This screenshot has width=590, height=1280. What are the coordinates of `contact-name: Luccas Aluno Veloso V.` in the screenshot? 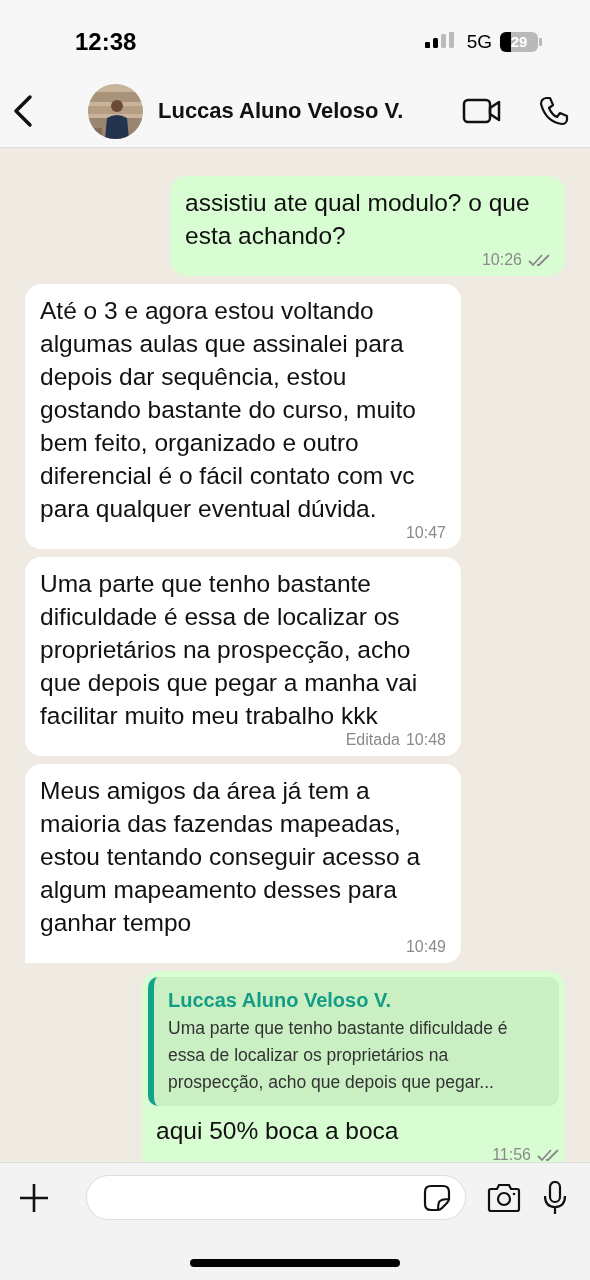 It's located at (300, 111).